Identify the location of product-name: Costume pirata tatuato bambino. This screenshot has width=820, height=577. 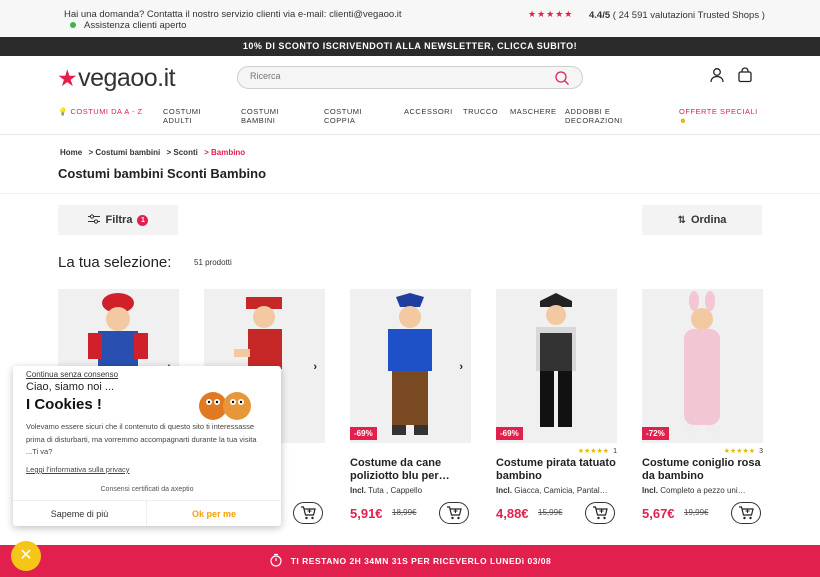
(556, 470).